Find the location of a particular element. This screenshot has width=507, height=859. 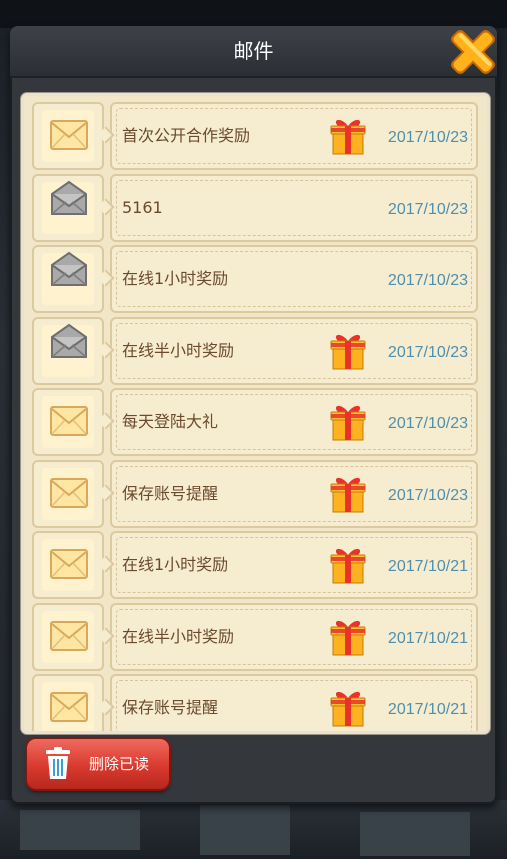

mail-item: 5161 2017/10/23 is located at coordinates (255, 207).